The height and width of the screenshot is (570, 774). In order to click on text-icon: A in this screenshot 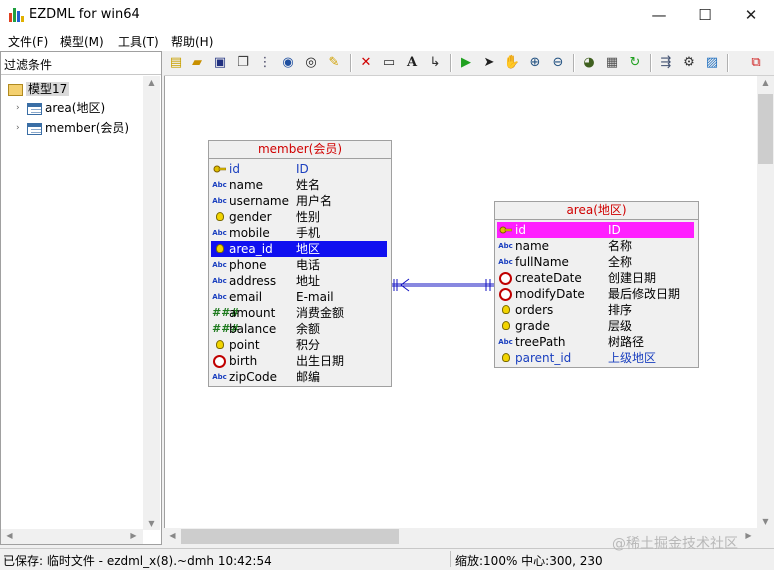, I will do `click(412, 63)`.